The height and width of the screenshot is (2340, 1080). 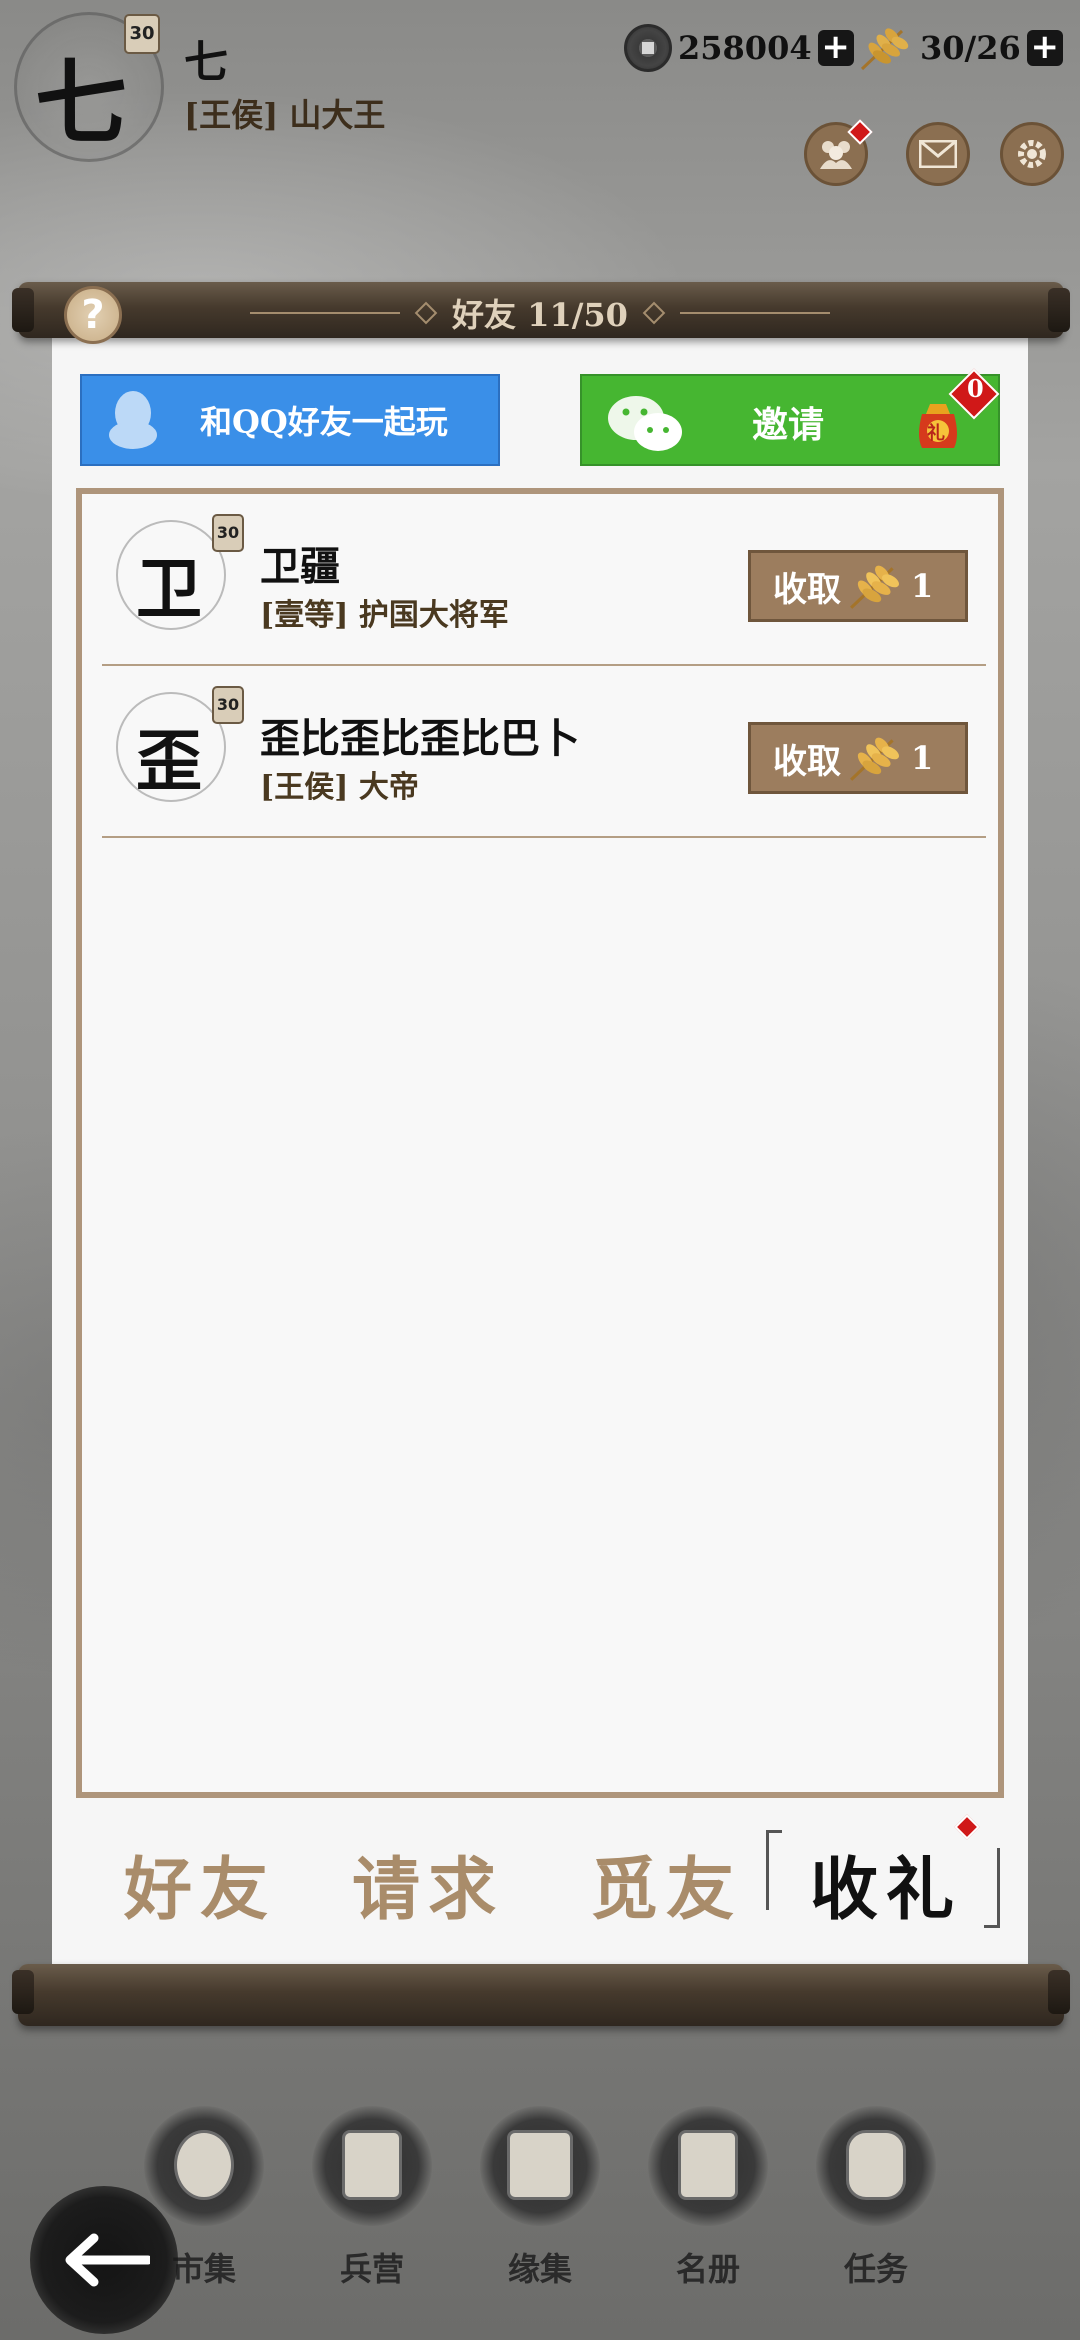 What do you see at coordinates (707, 2269) in the screenshot?
I see `nav-roster-label: 名册` at bounding box center [707, 2269].